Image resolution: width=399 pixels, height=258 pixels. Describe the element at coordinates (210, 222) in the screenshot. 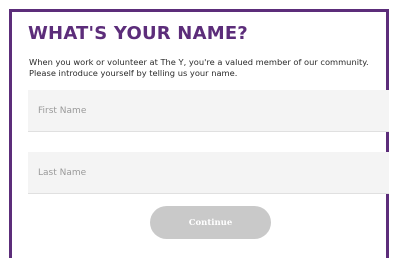

I see `continue-button: Continue` at that location.